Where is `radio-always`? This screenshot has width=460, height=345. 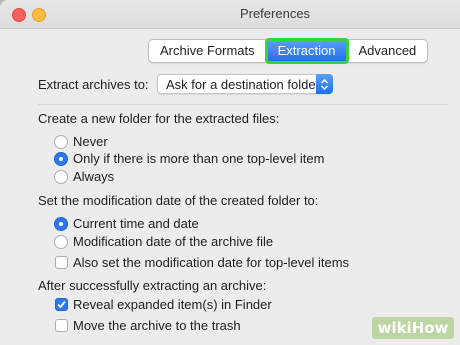
radio-always is located at coordinates (61, 177).